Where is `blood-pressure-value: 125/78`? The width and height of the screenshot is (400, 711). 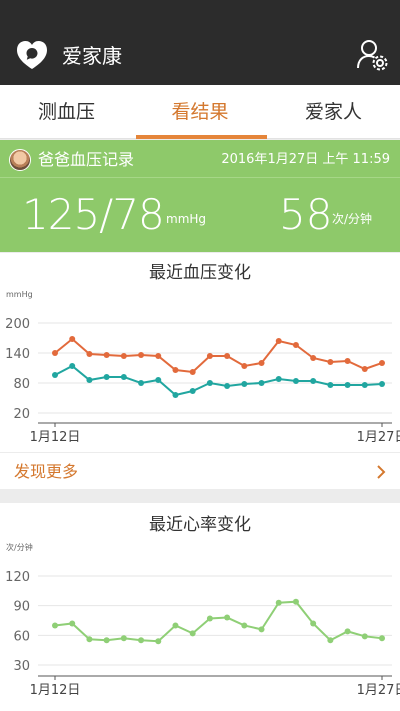 blood-pressure-value: 125/78 is located at coordinates (93, 214).